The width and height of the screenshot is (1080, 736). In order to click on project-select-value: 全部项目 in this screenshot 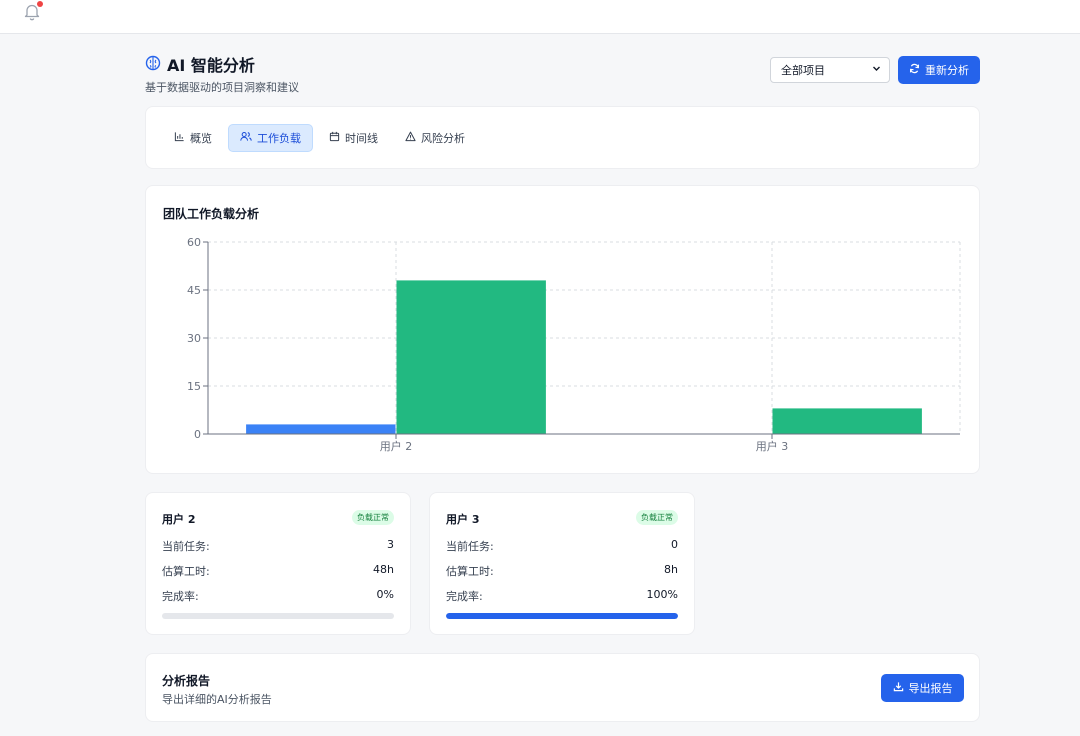, I will do `click(803, 70)`.